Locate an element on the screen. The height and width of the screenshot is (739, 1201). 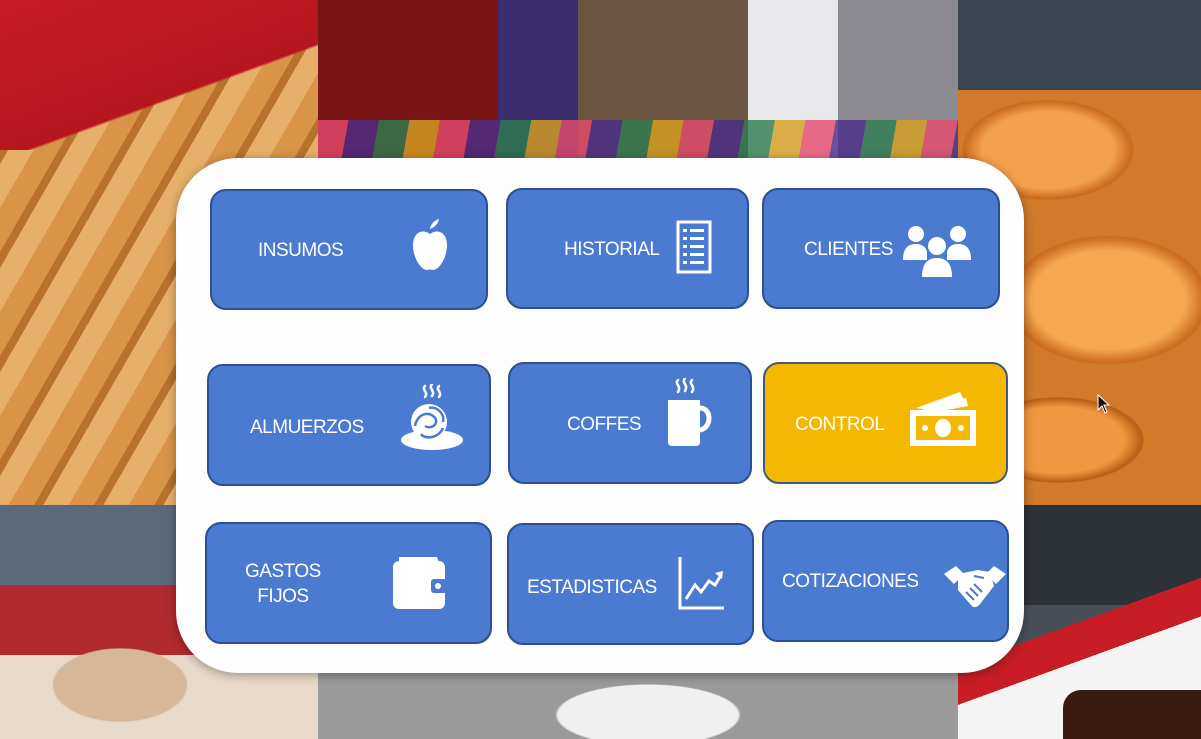
money-cash-icon is located at coordinates (943, 418).